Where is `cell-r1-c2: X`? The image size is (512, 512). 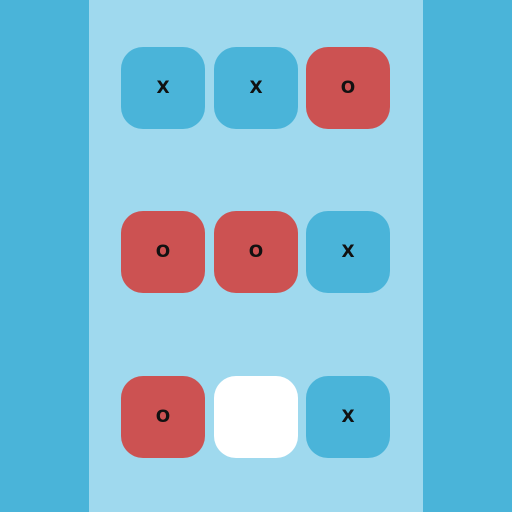
cell-r1-c2: X is located at coordinates (256, 88).